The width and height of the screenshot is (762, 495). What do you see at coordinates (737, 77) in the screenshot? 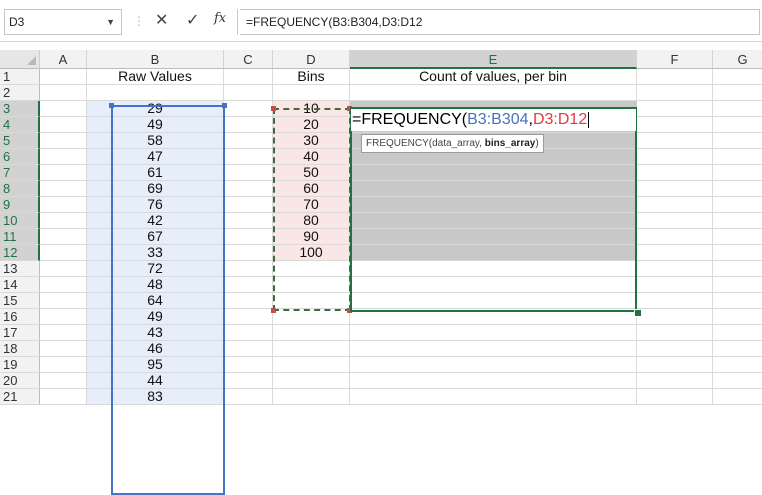
I see `cell-g1` at bounding box center [737, 77].